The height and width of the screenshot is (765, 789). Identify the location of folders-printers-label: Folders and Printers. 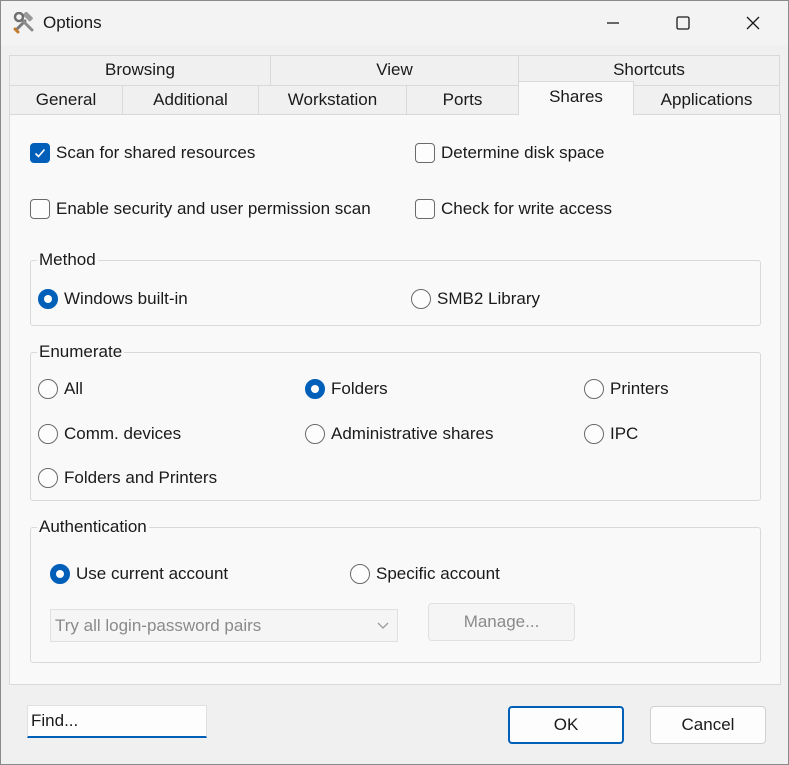
(141, 477).